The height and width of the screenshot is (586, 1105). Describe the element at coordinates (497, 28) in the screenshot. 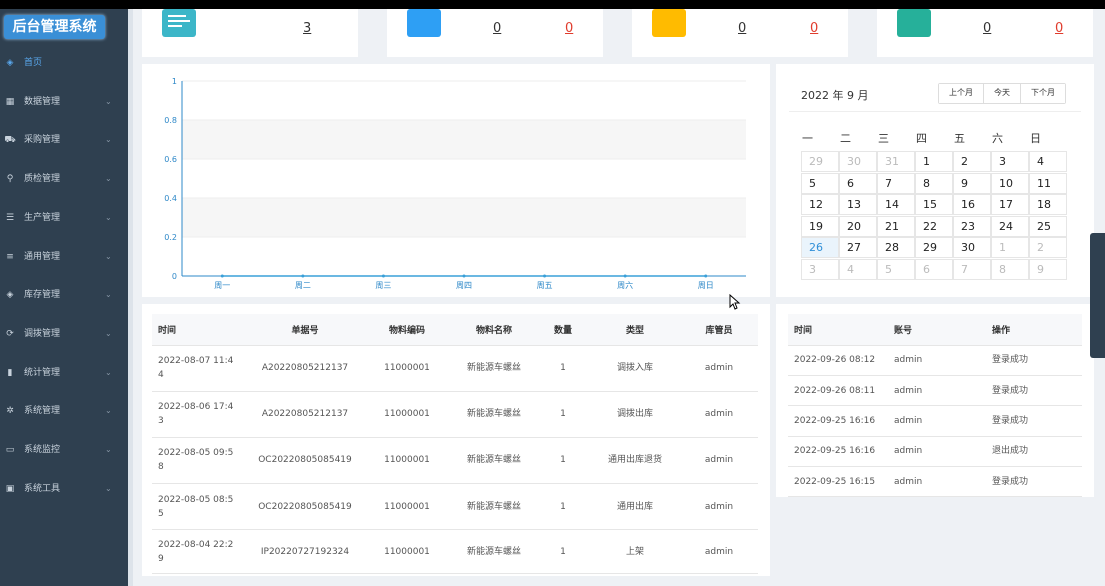

I see `stat-value-2a: 0` at that location.